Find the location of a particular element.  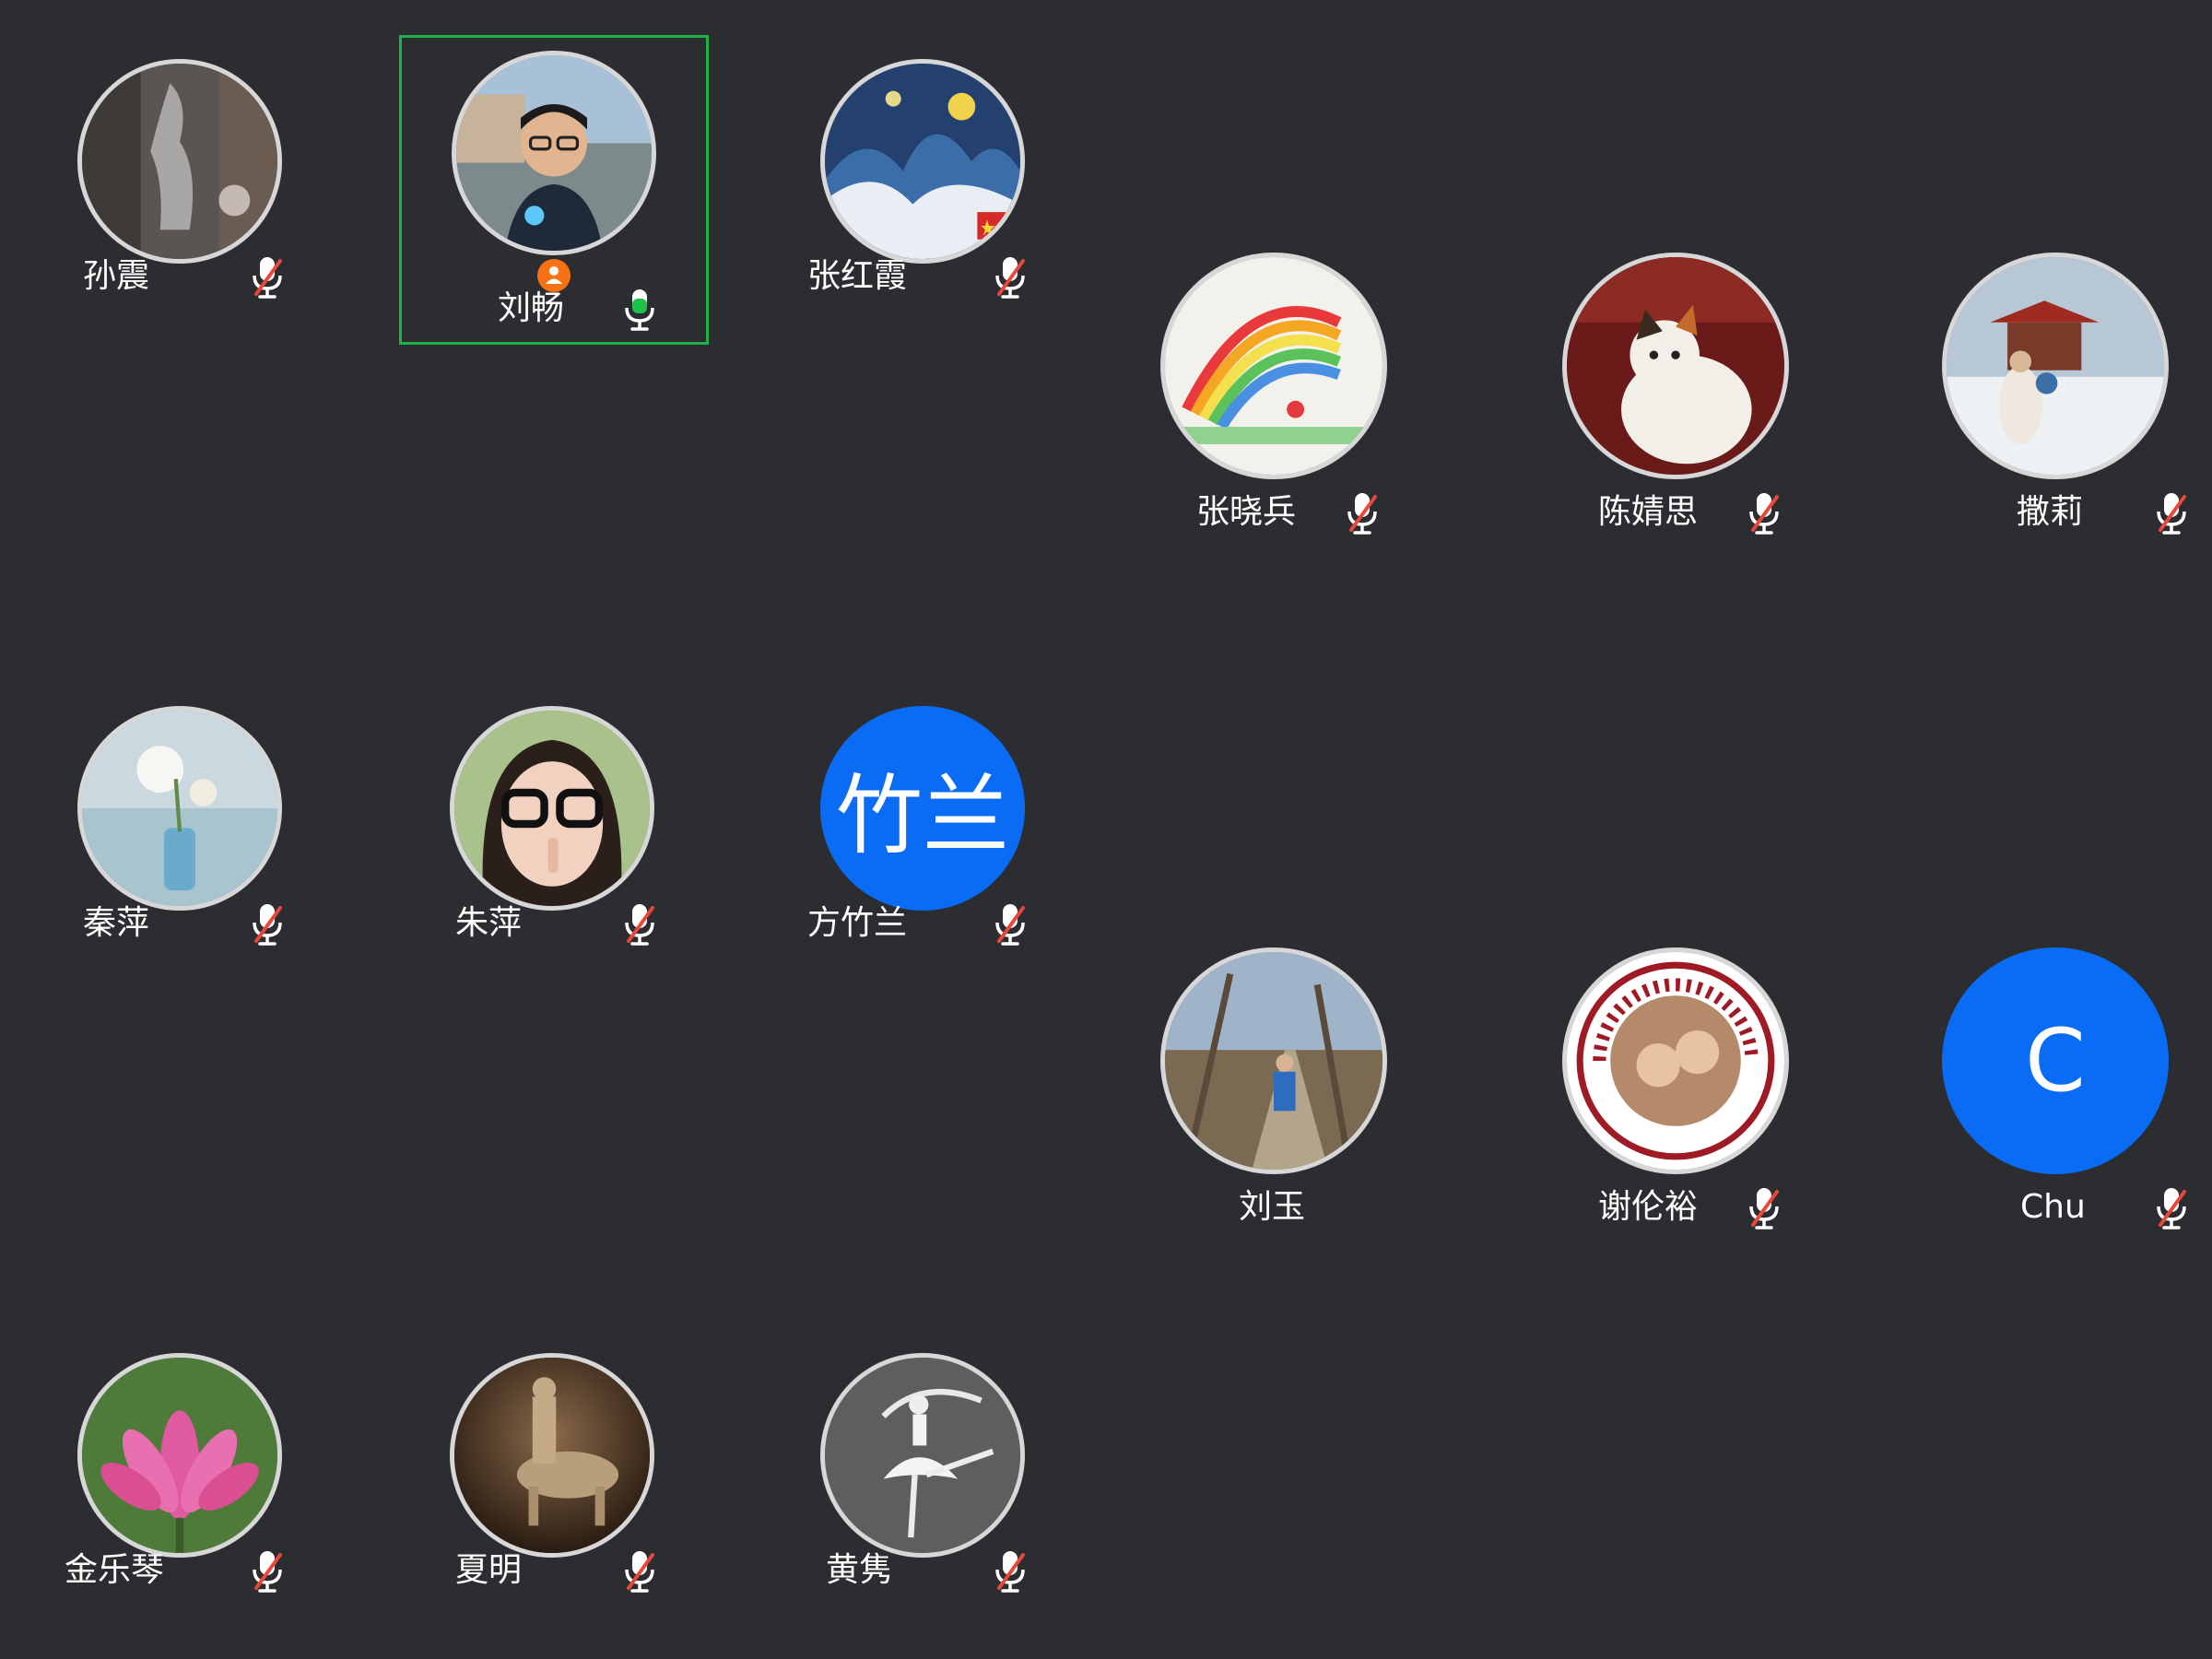

participant-tile: 秦萍 is located at coordinates (179, 817).